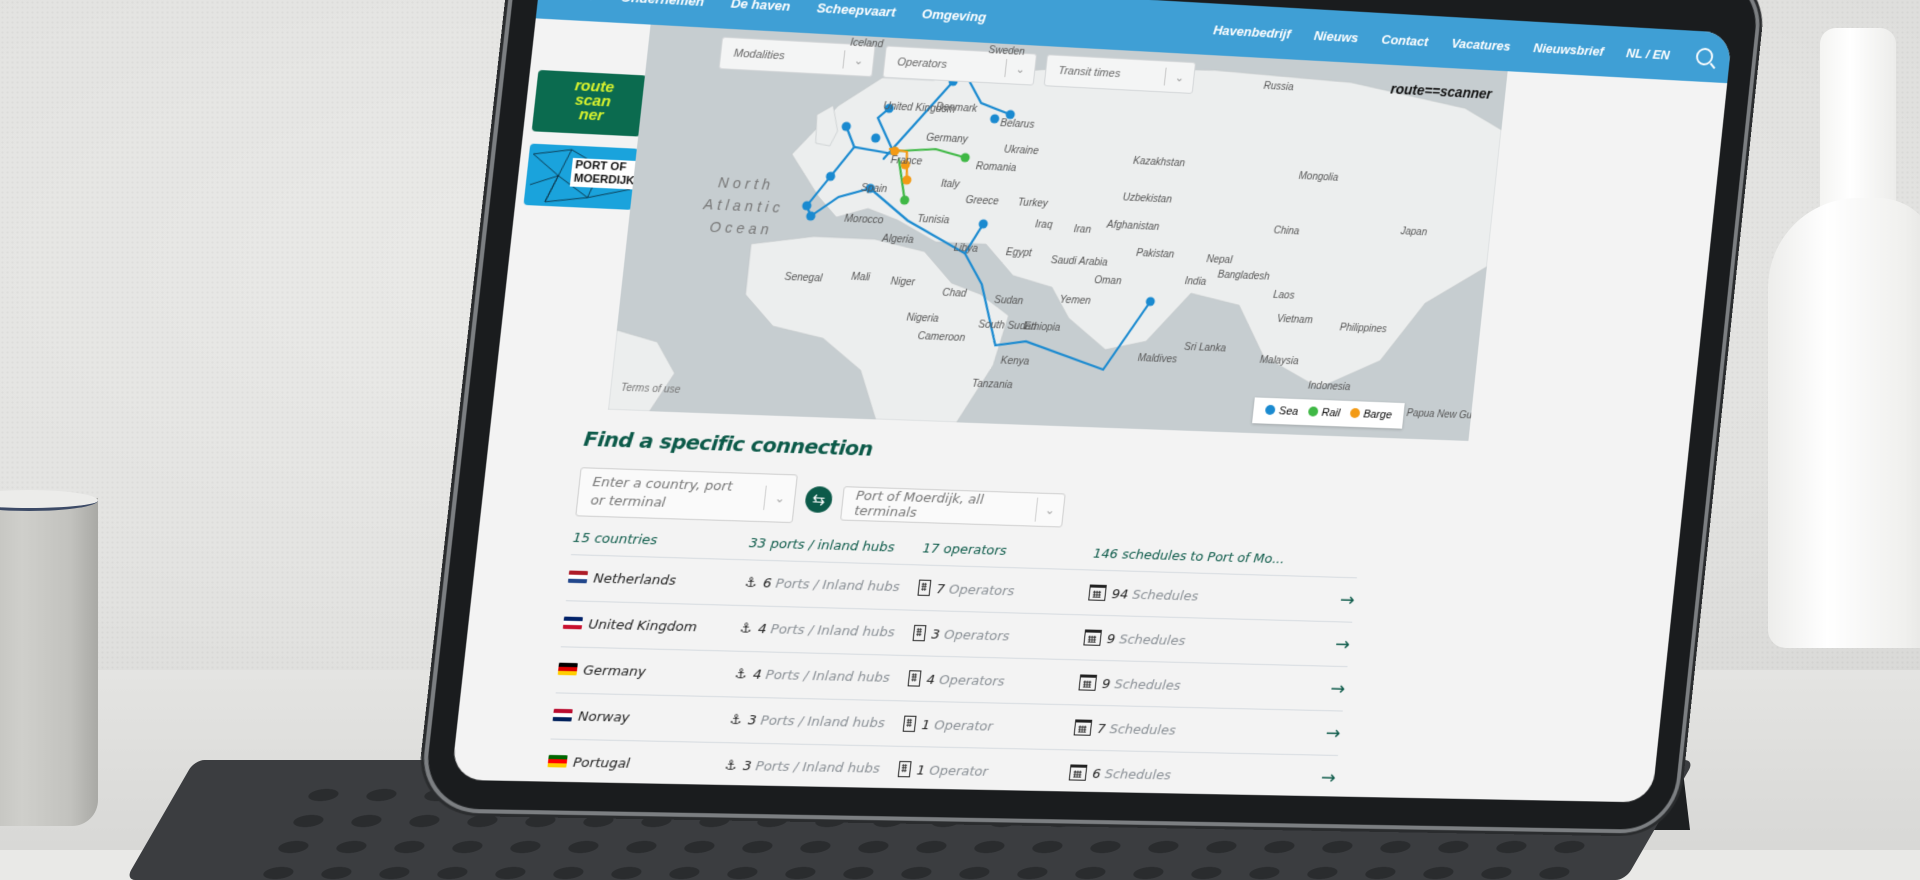 Image resolution: width=1920 pixels, height=880 pixels. I want to click on legend-label: Sea, so click(1288, 411).